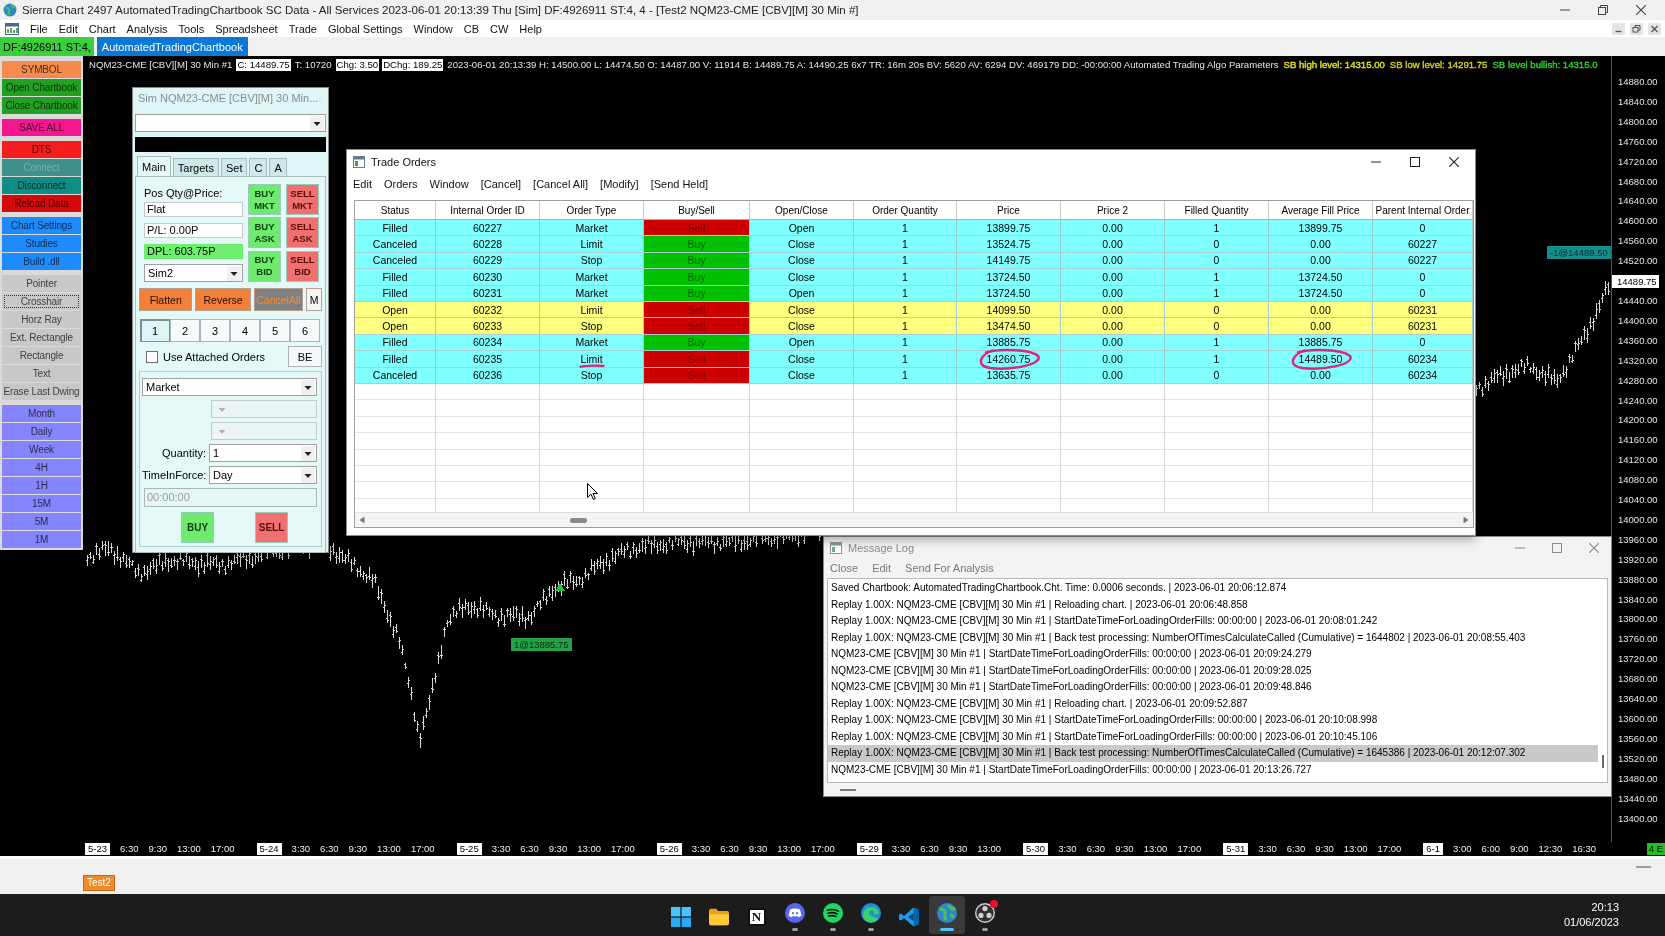 This screenshot has width=1665, height=936. I want to click on sound-waves-icon, so click(832, 913).